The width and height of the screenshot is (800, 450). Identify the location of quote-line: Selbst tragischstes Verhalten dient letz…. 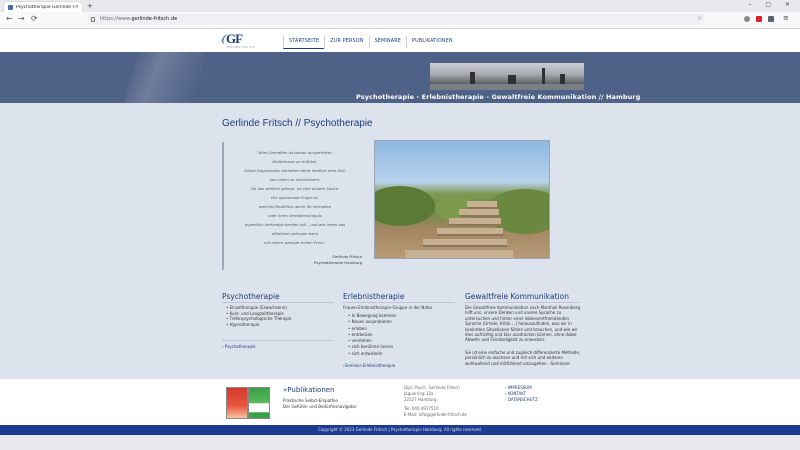
(295, 170).